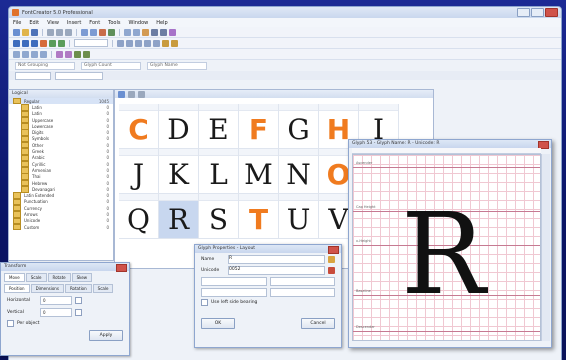  I want to click on maximize-button, so click(537, 12).